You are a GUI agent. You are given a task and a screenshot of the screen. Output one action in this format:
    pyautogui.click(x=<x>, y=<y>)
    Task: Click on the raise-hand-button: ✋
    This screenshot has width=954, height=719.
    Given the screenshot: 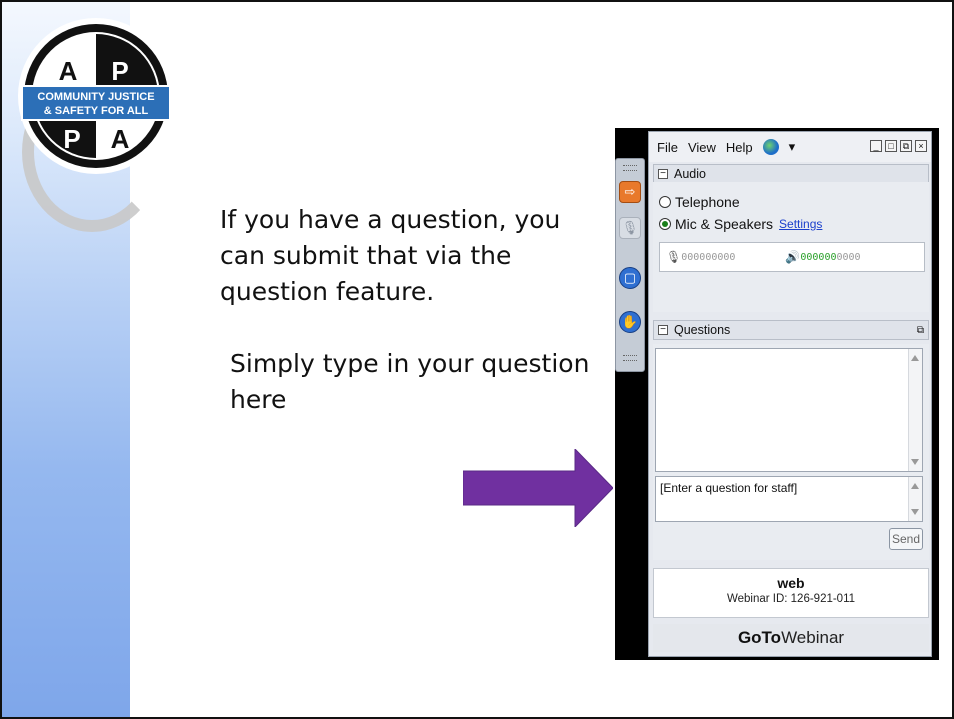 What is the action you would take?
    pyautogui.click(x=630, y=322)
    